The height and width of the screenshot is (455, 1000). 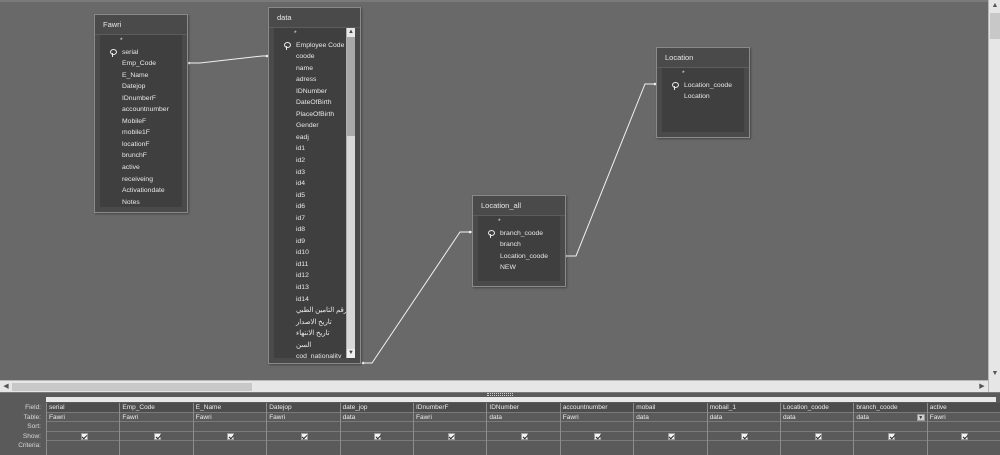 I want to click on grid-column: active Fawri, so click(x=963, y=429).